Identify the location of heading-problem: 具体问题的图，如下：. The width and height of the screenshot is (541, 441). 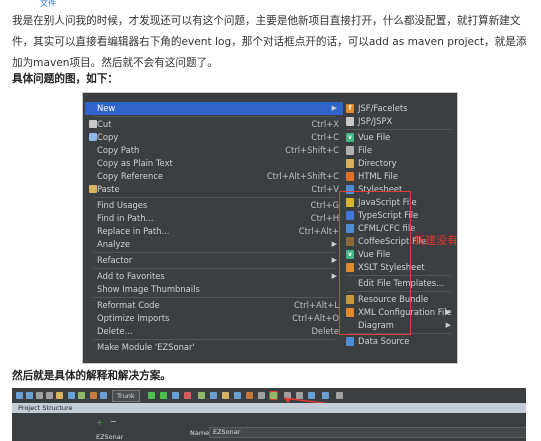
(65, 79).